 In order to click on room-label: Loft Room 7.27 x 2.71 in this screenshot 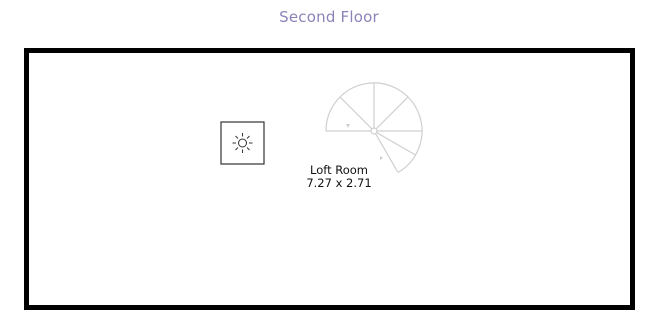, I will do `click(339, 177)`.